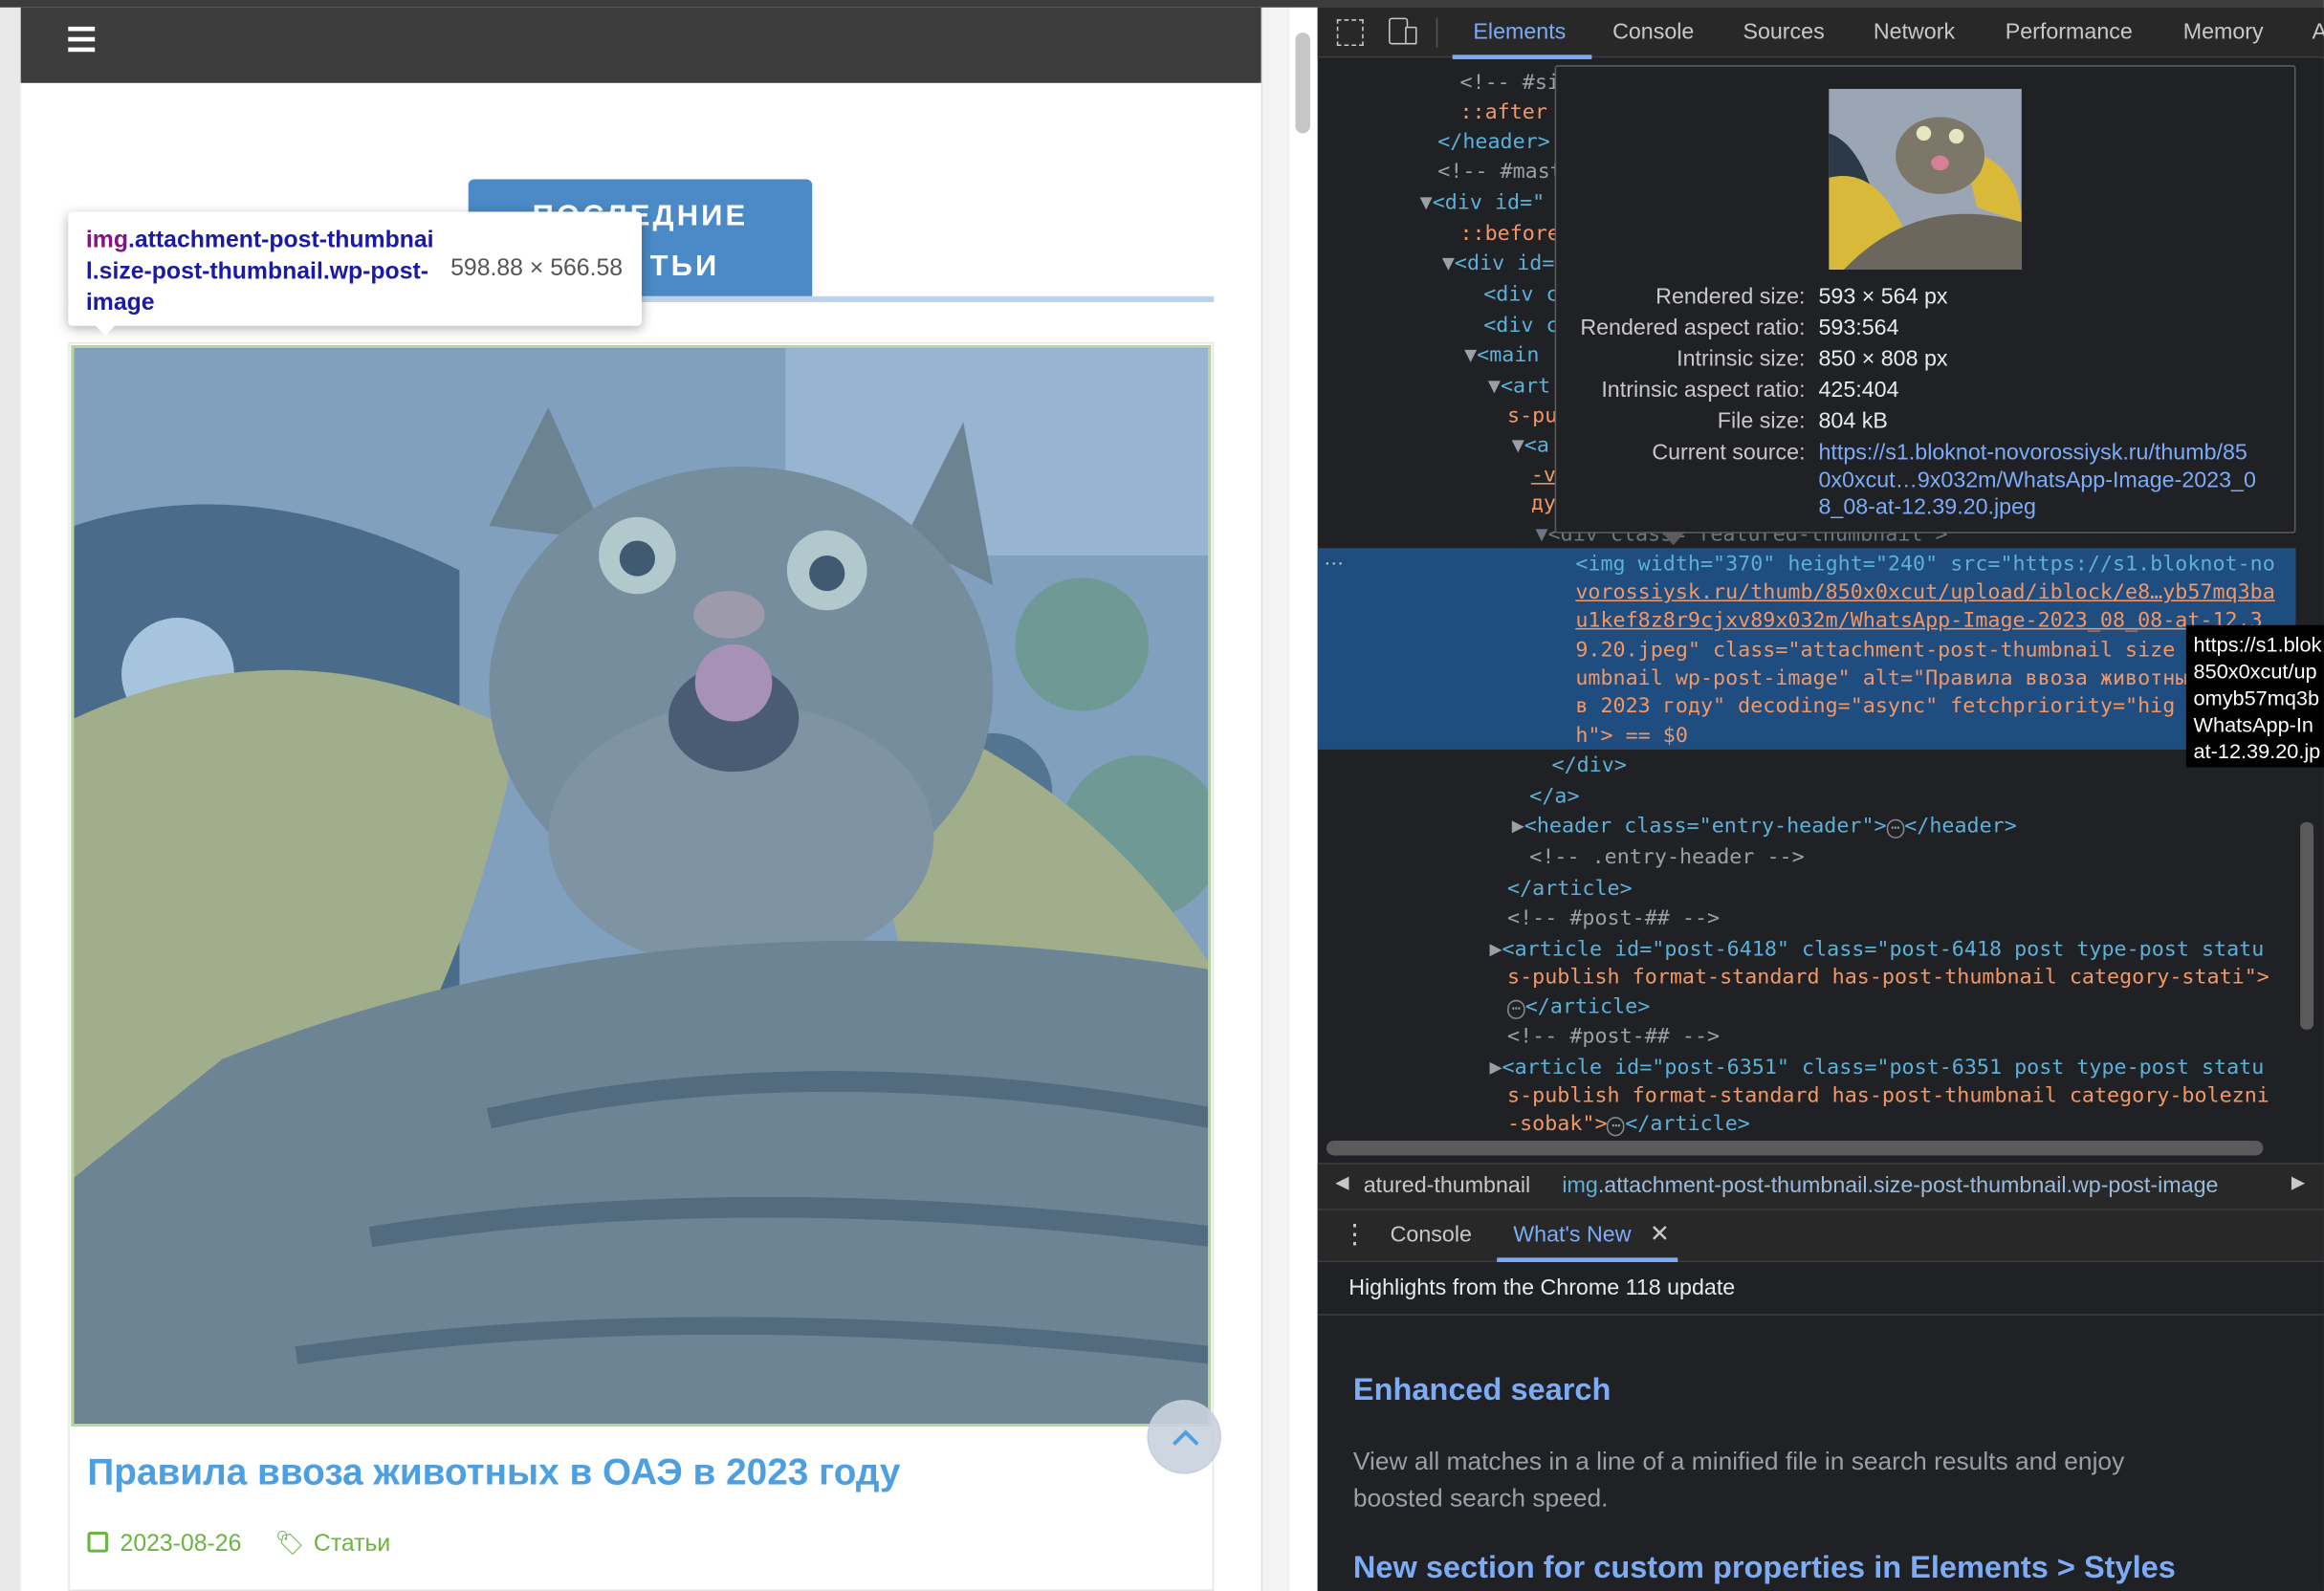 This screenshot has height=1591, width=2324. What do you see at coordinates (2036, 481) in the screenshot?
I see `current-source-link-2: 0x0xcut…9x032m/WhatsApp-Image-2023_0` at bounding box center [2036, 481].